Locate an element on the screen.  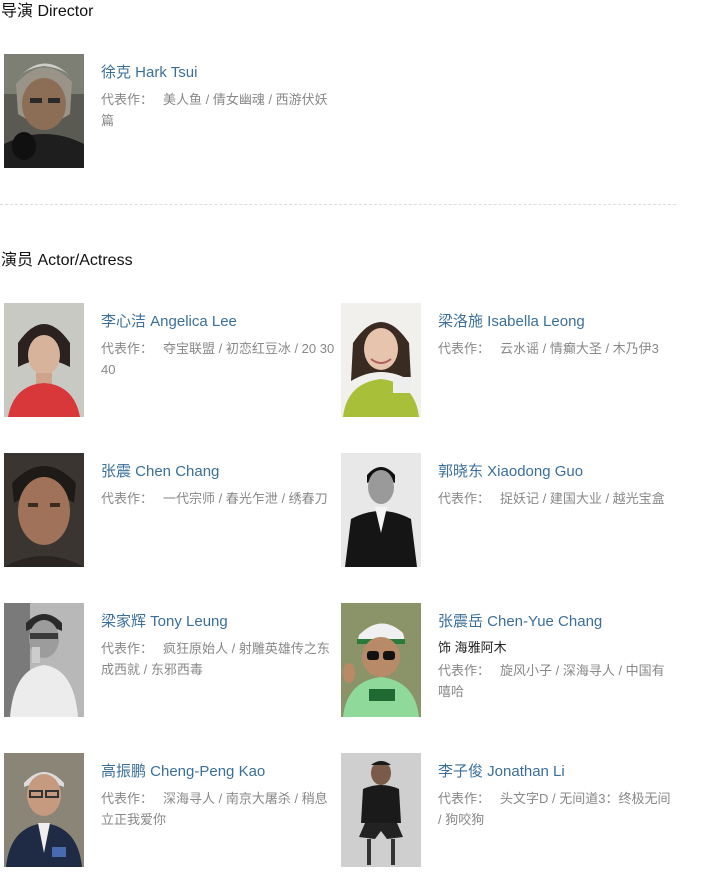
actor-works: 代表作： 一代宗师 / 春光乍泄 / 绣春刀 is located at coordinates (219, 498).